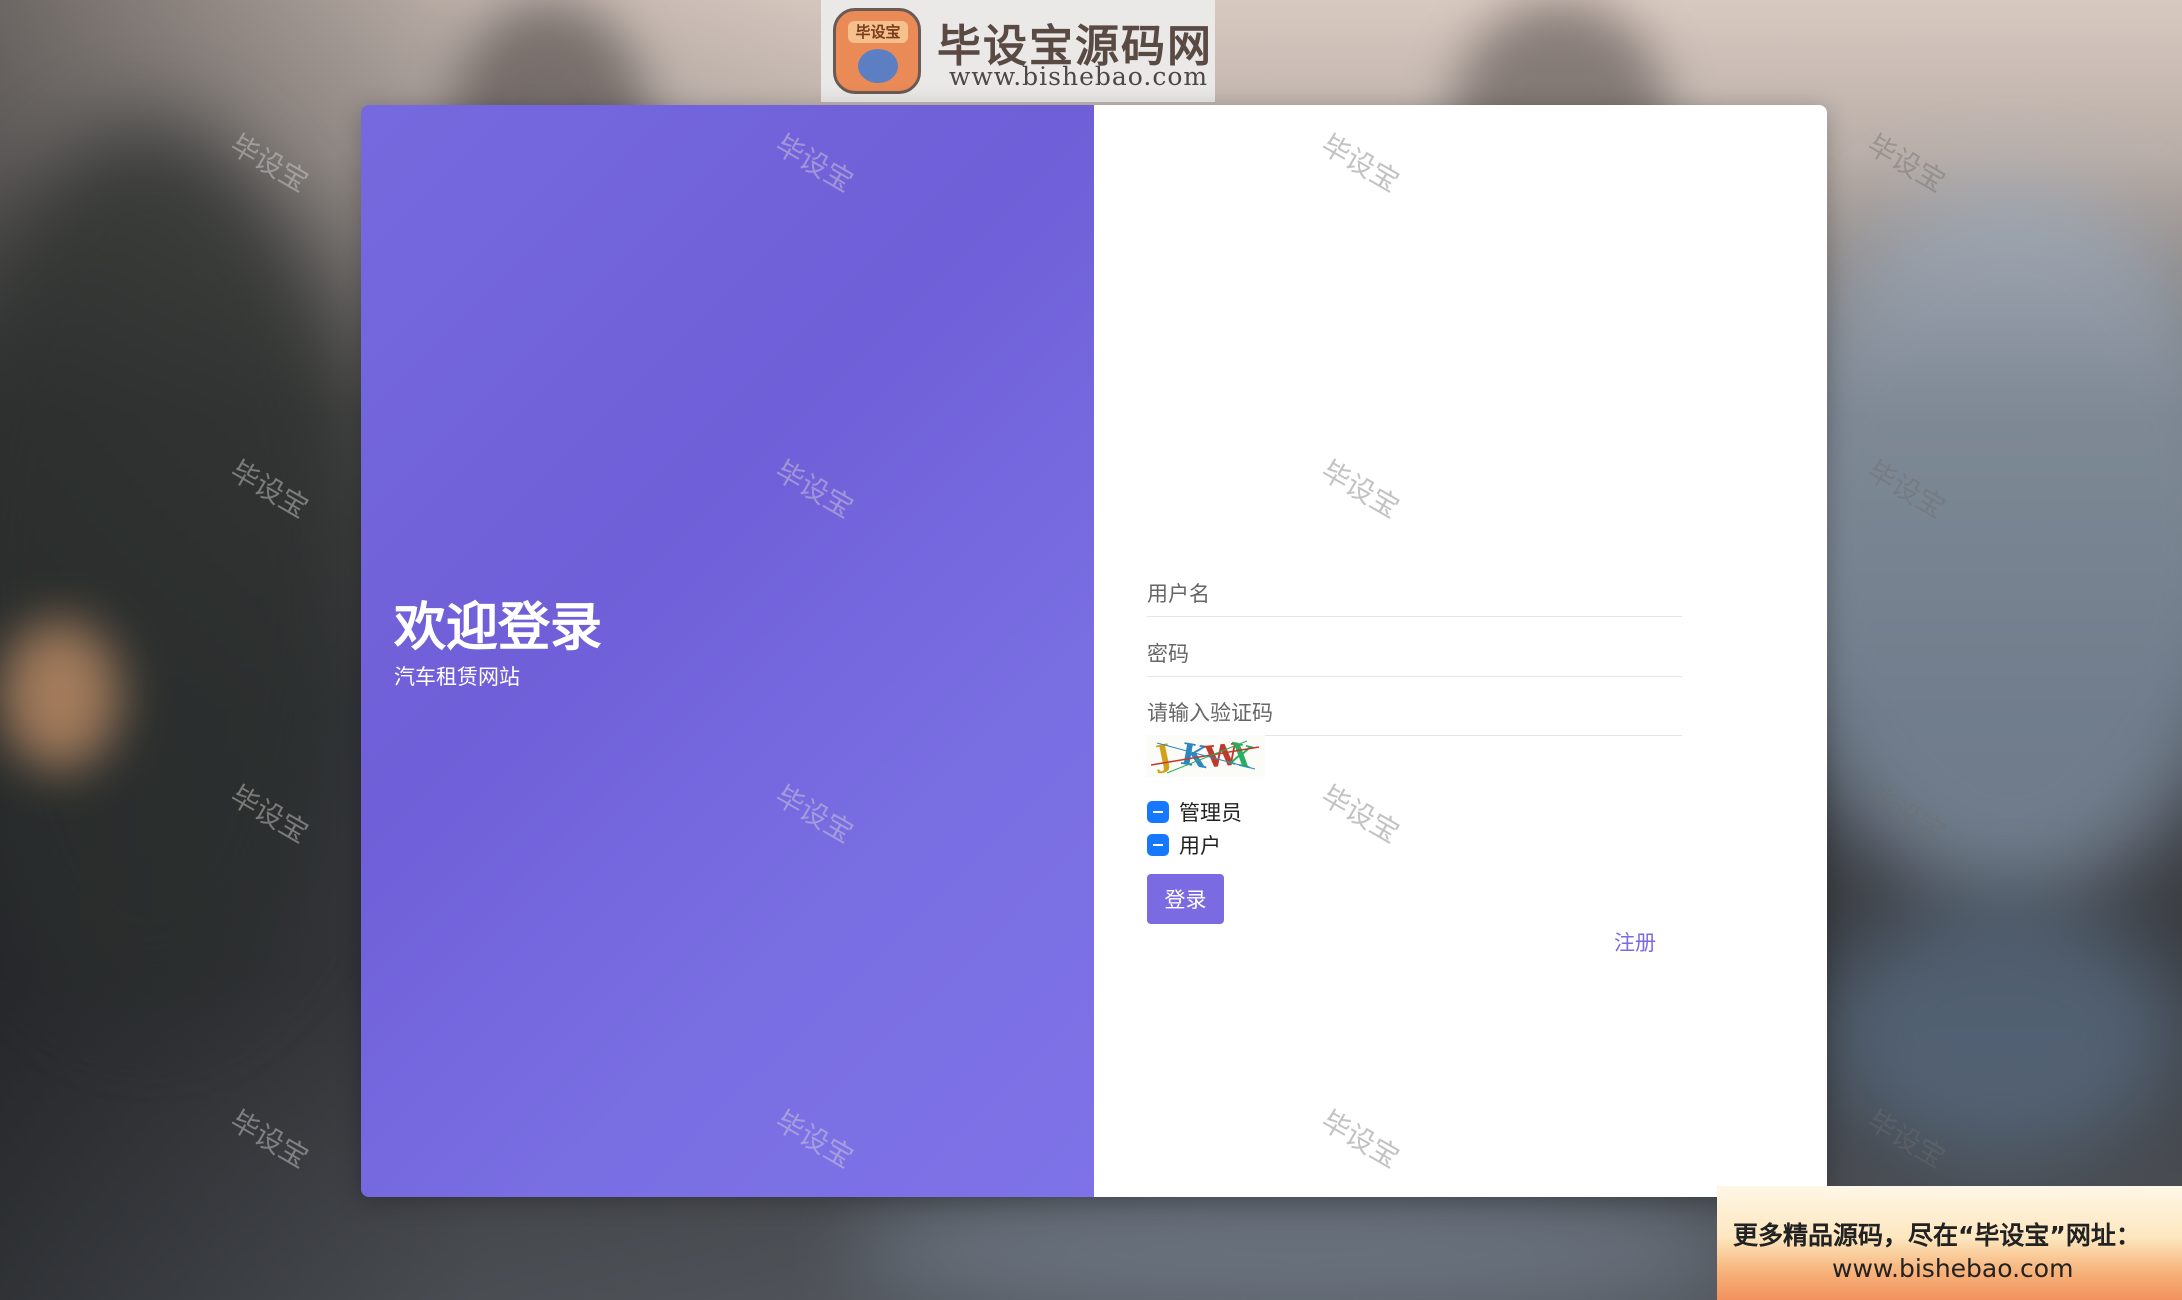  I want to click on promo-text: 更多精品源码，尽在“毕设宝”网址：, so click(1937, 1235).